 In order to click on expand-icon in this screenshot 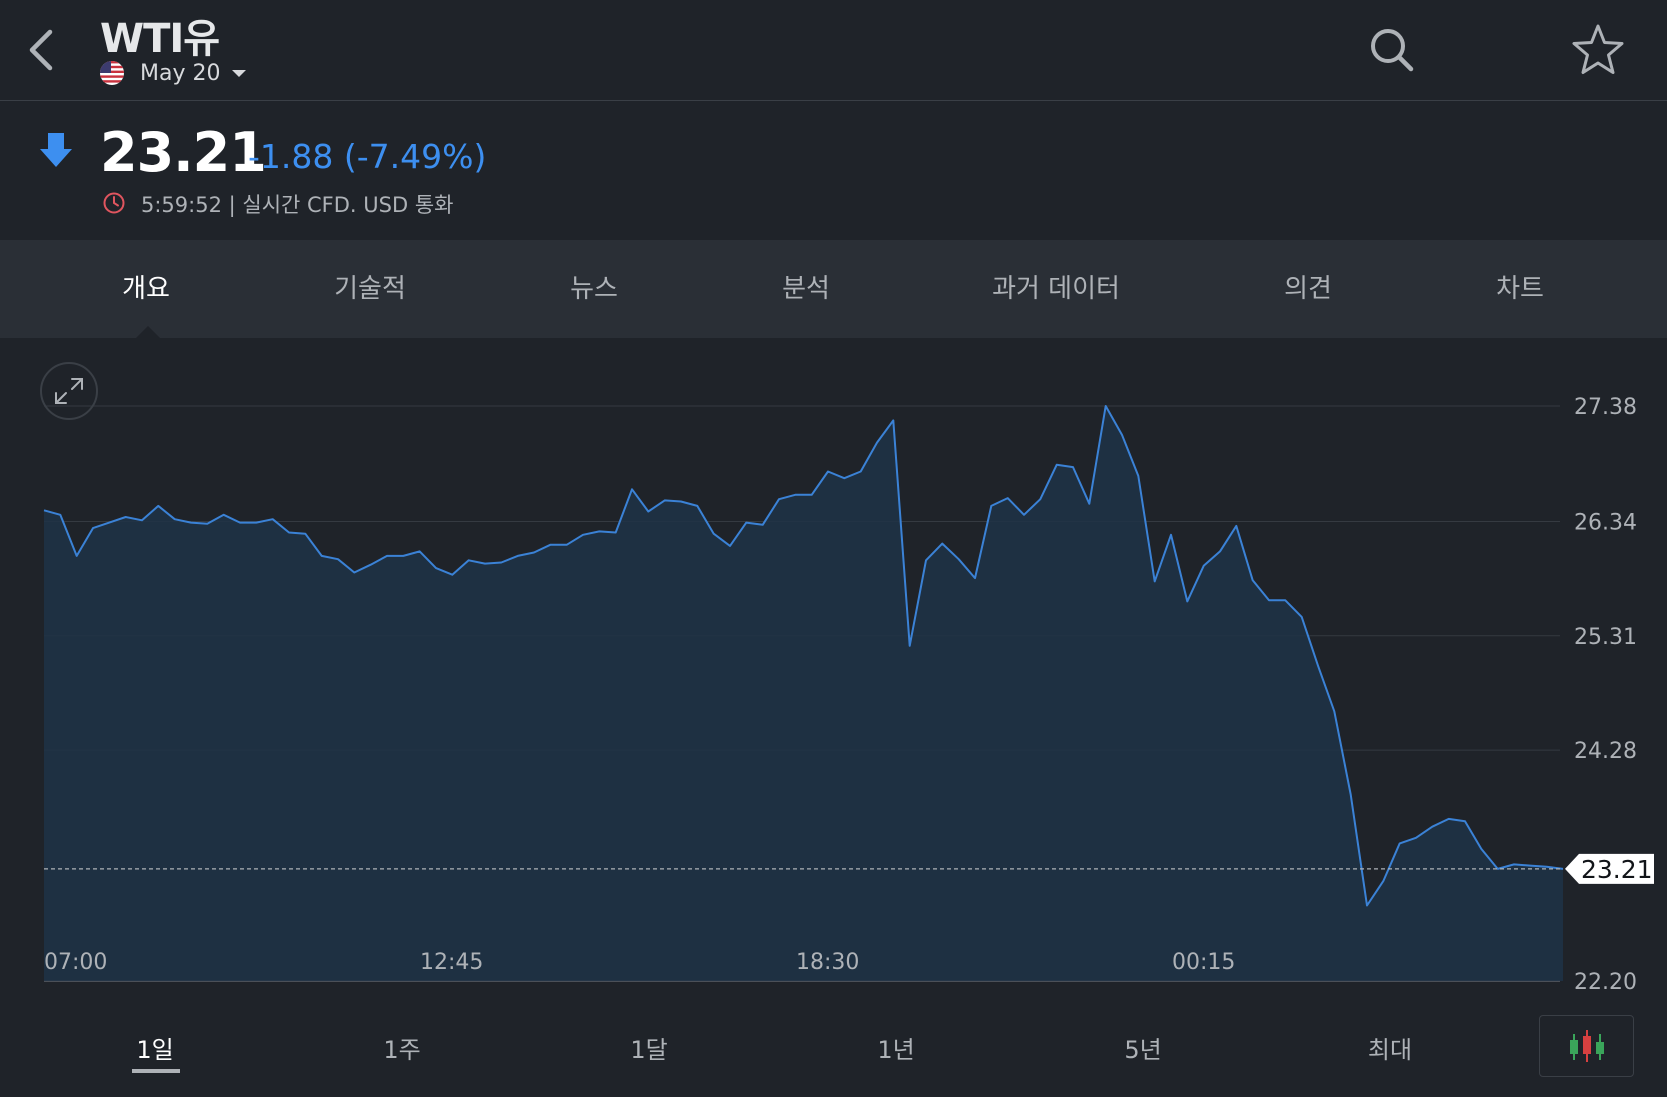, I will do `click(69, 391)`.